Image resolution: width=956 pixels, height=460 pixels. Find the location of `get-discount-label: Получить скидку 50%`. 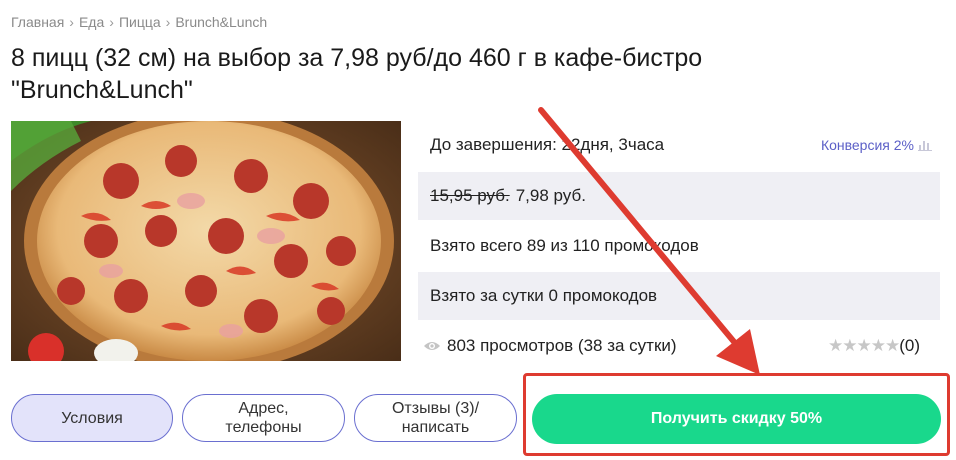

get-discount-label: Получить скидку 50% is located at coordinates (736, 418).